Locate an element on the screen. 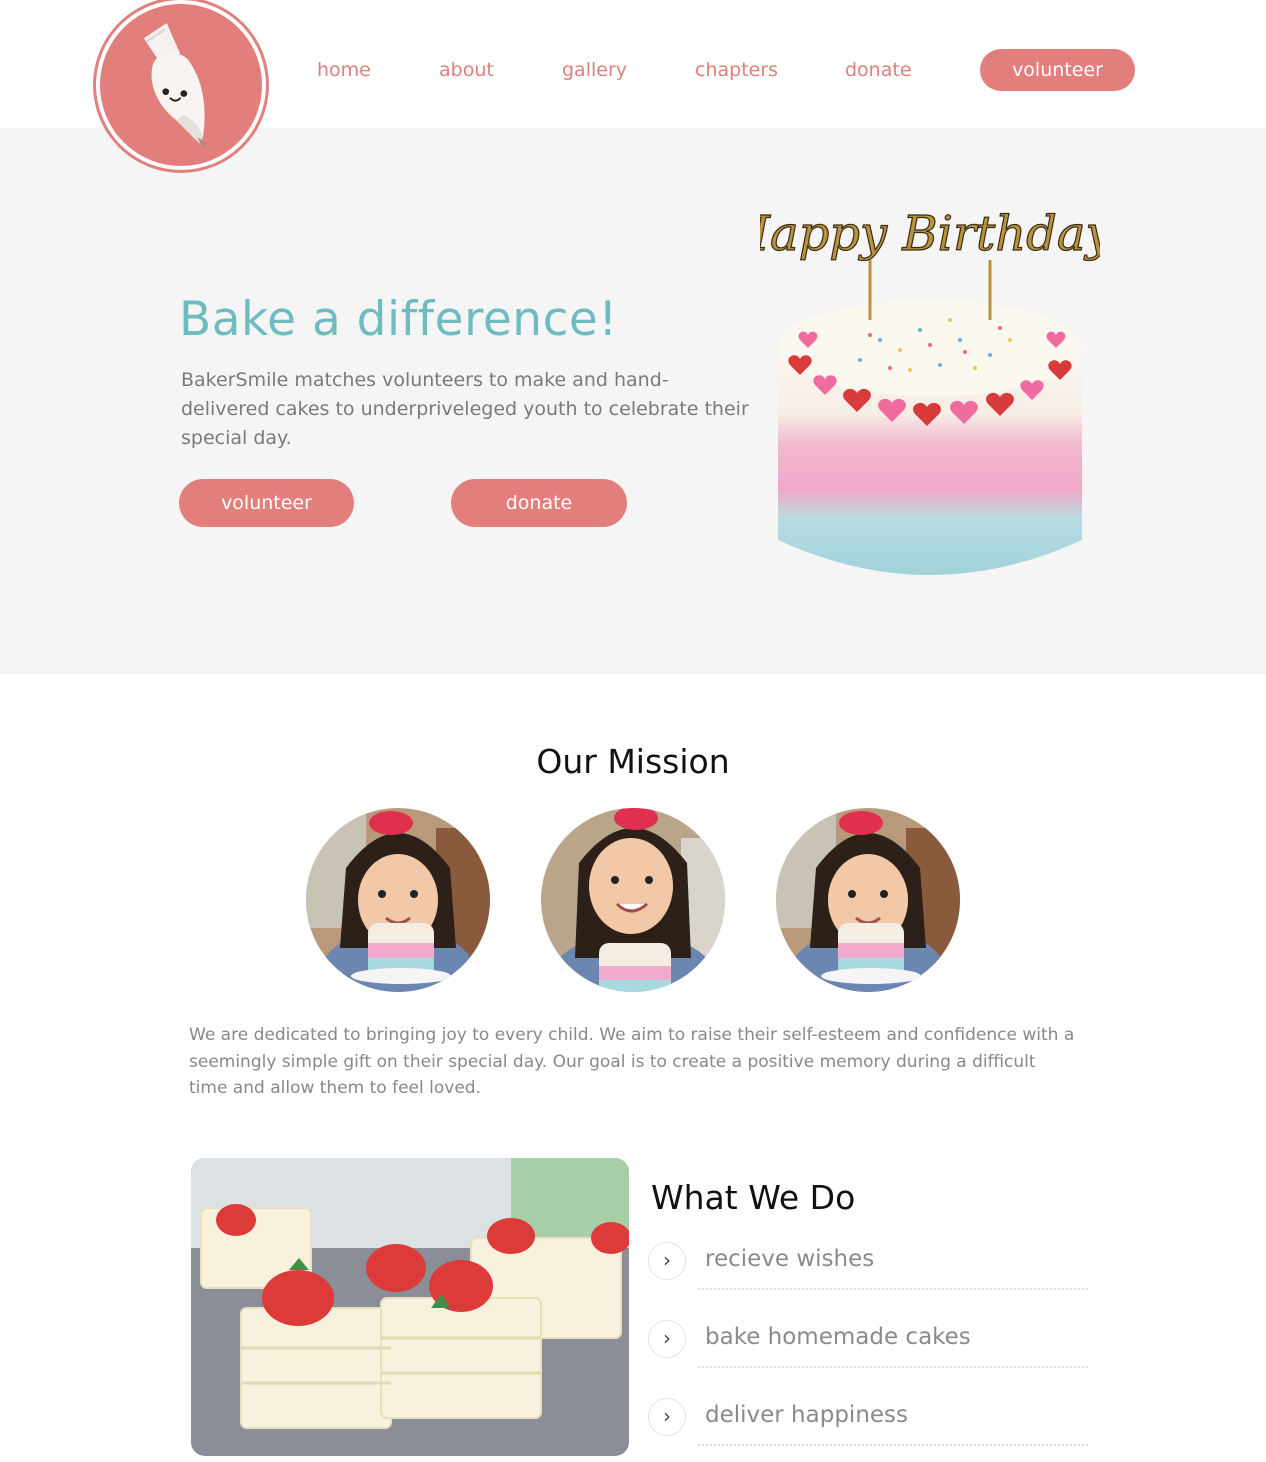 Image resolution: width=1266 pixels, height=1462 pixels. nav-home: home is located at coordinates (344, 70).